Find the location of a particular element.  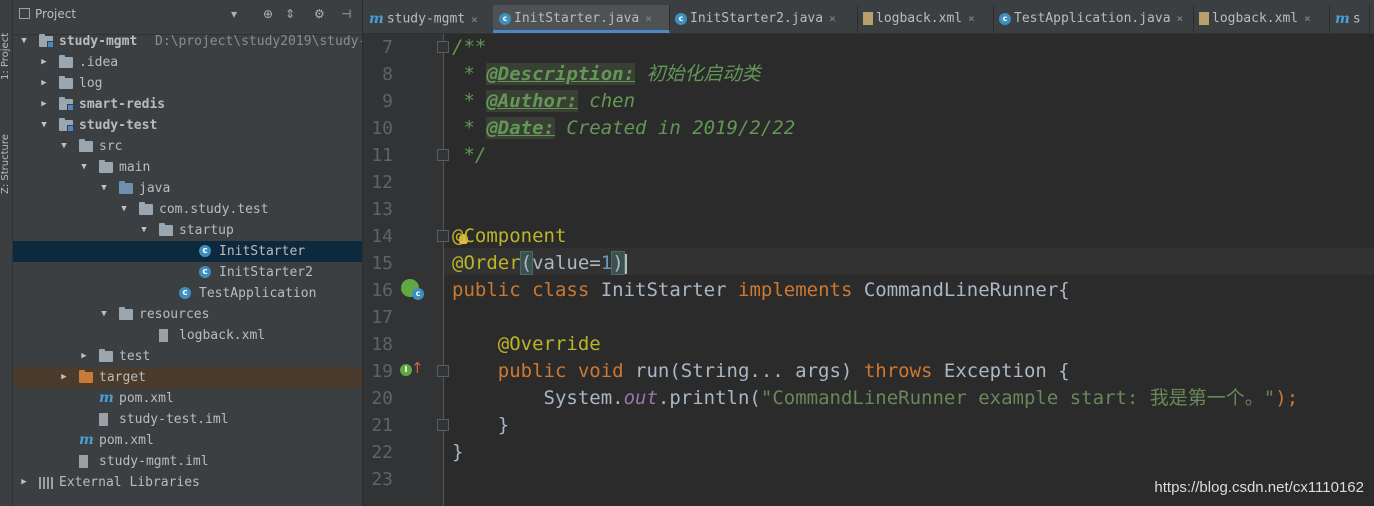

editor-tab: m study-mgmt × is located at coordinates (428, 19).